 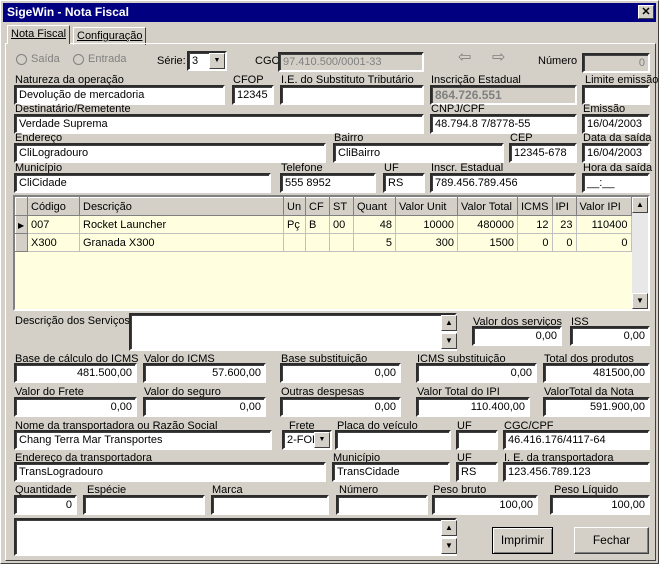 I want to click on servicos-scroll-down-icon: ▼, so click(x=449, y=341).